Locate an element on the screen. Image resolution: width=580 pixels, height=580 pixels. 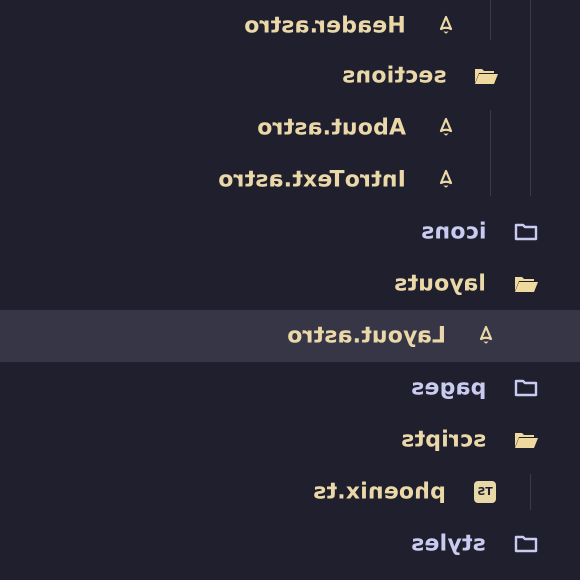
tree-item-sections-folder: sections is located at coordinates (290, 76).